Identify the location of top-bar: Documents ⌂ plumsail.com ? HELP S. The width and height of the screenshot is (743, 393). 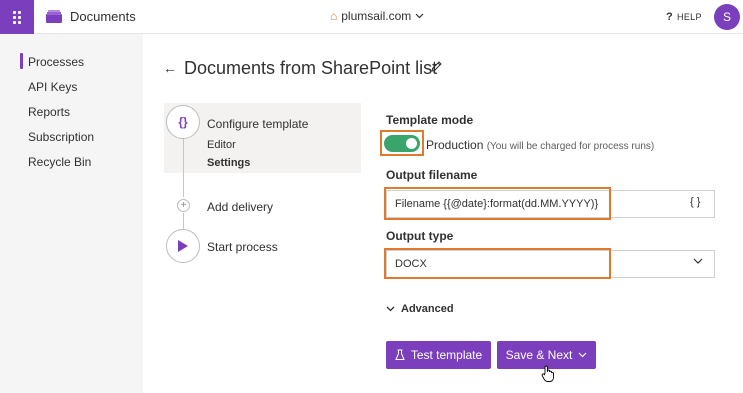
(371, 17).